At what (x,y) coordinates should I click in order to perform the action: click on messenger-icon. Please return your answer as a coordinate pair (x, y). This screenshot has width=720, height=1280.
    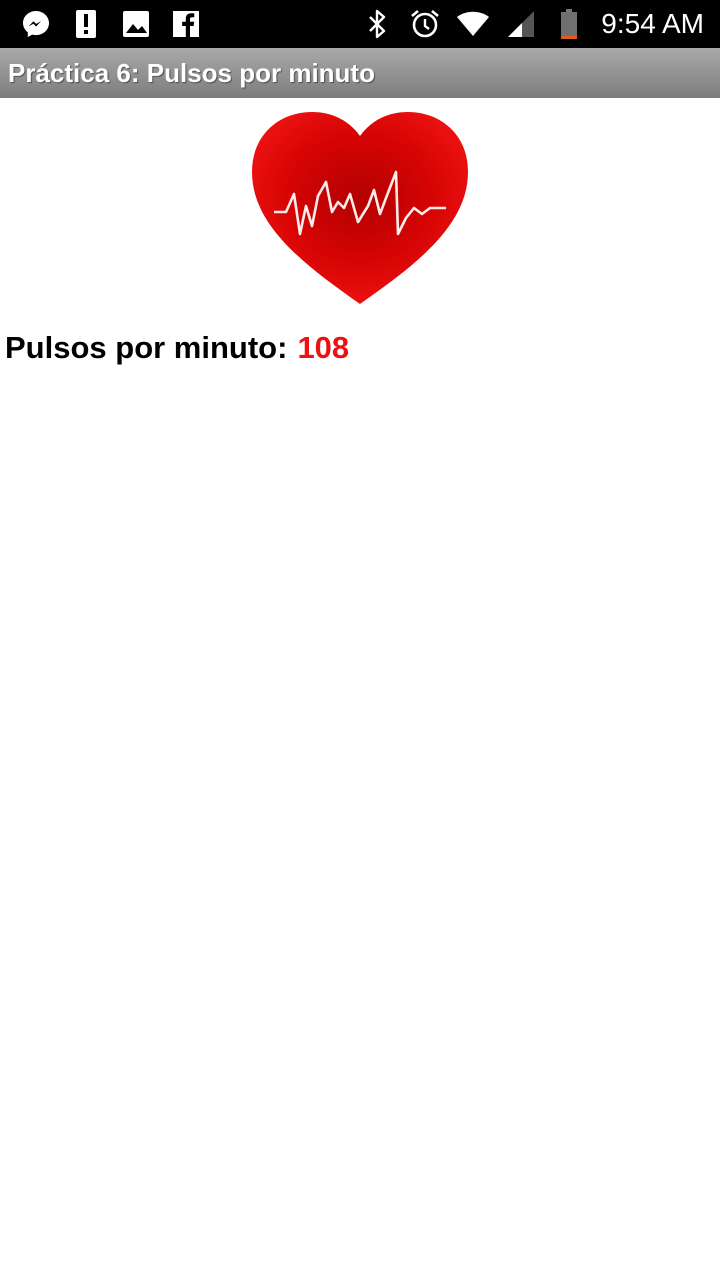
    Looking at the image, I should click on (36, 24).